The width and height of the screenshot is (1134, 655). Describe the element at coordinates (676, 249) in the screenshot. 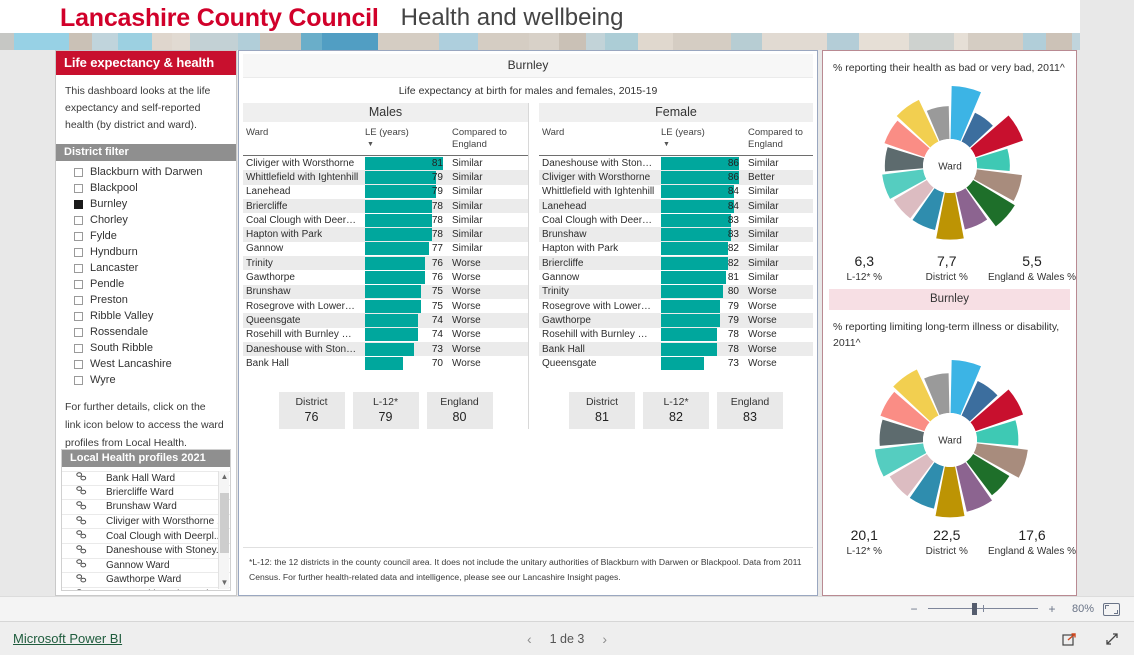

I see `table-row: Hapton with Park 82 Similar` at that location.